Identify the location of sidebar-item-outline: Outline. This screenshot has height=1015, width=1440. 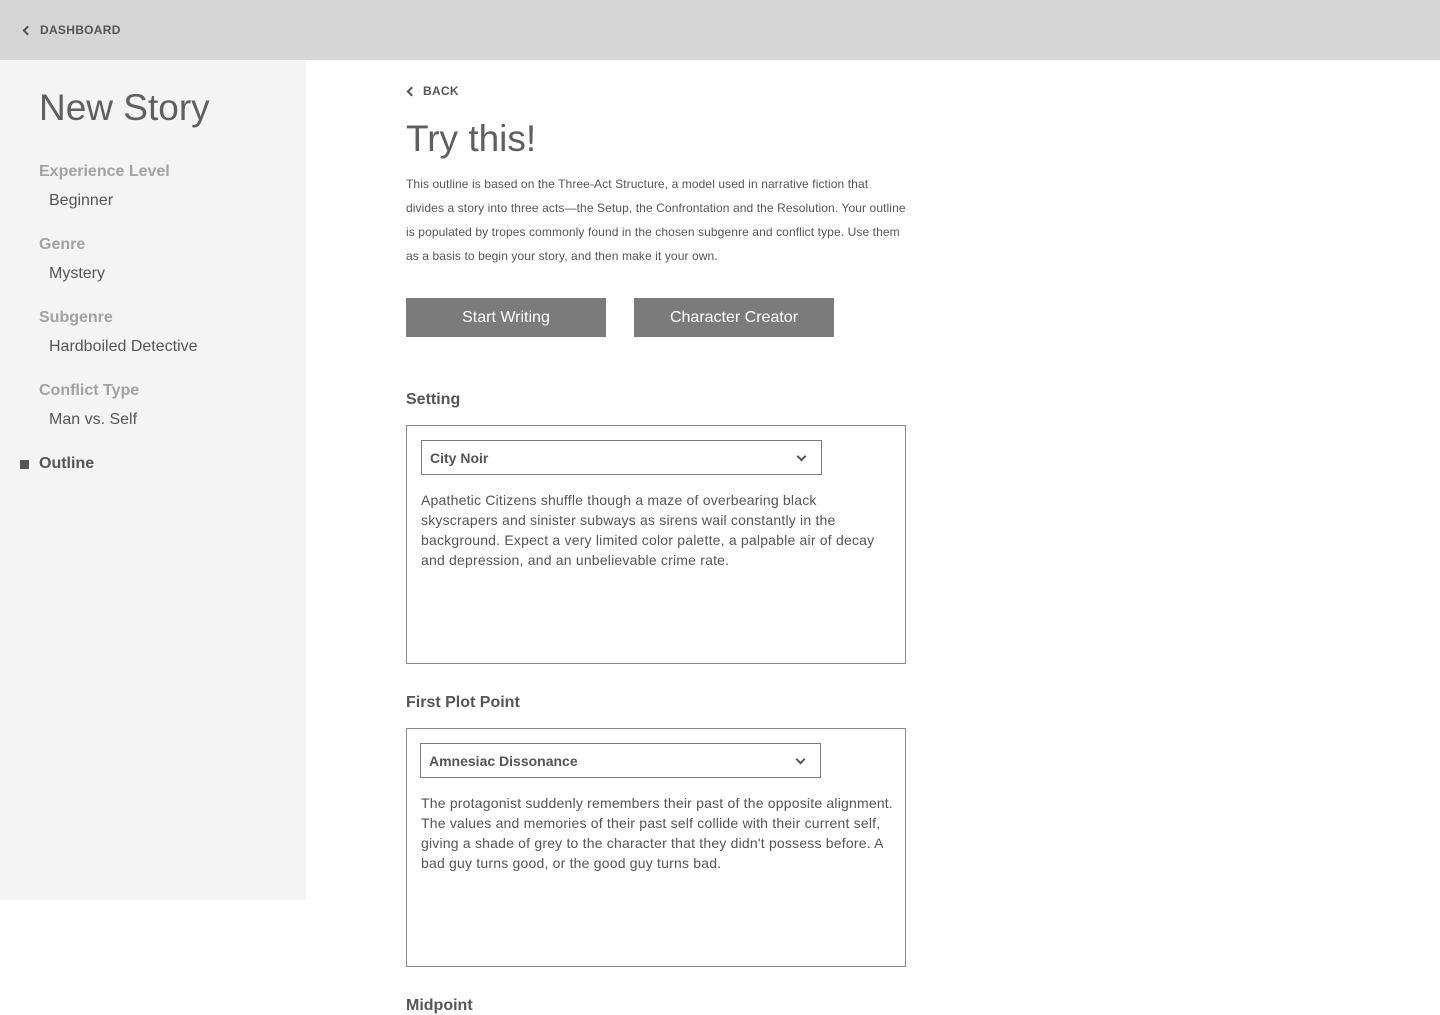
(57, 464).